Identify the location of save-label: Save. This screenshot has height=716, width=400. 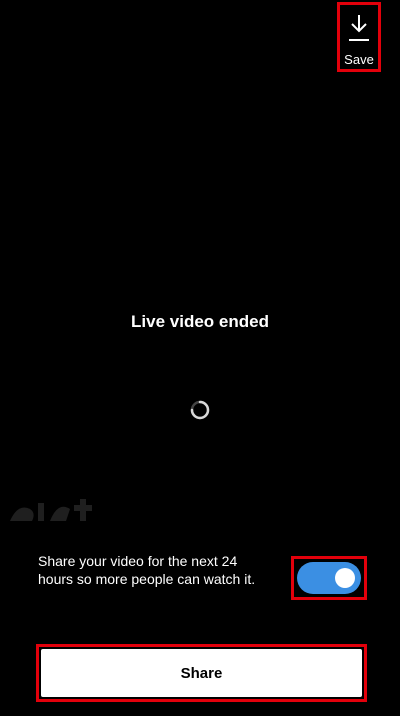
(359, 59).